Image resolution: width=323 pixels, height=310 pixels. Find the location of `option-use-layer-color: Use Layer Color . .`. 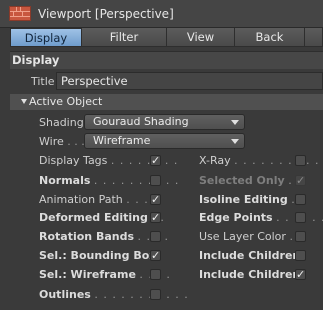

option-use-layer-color: Use Layer Color . . is located at coordinates (251, 237).